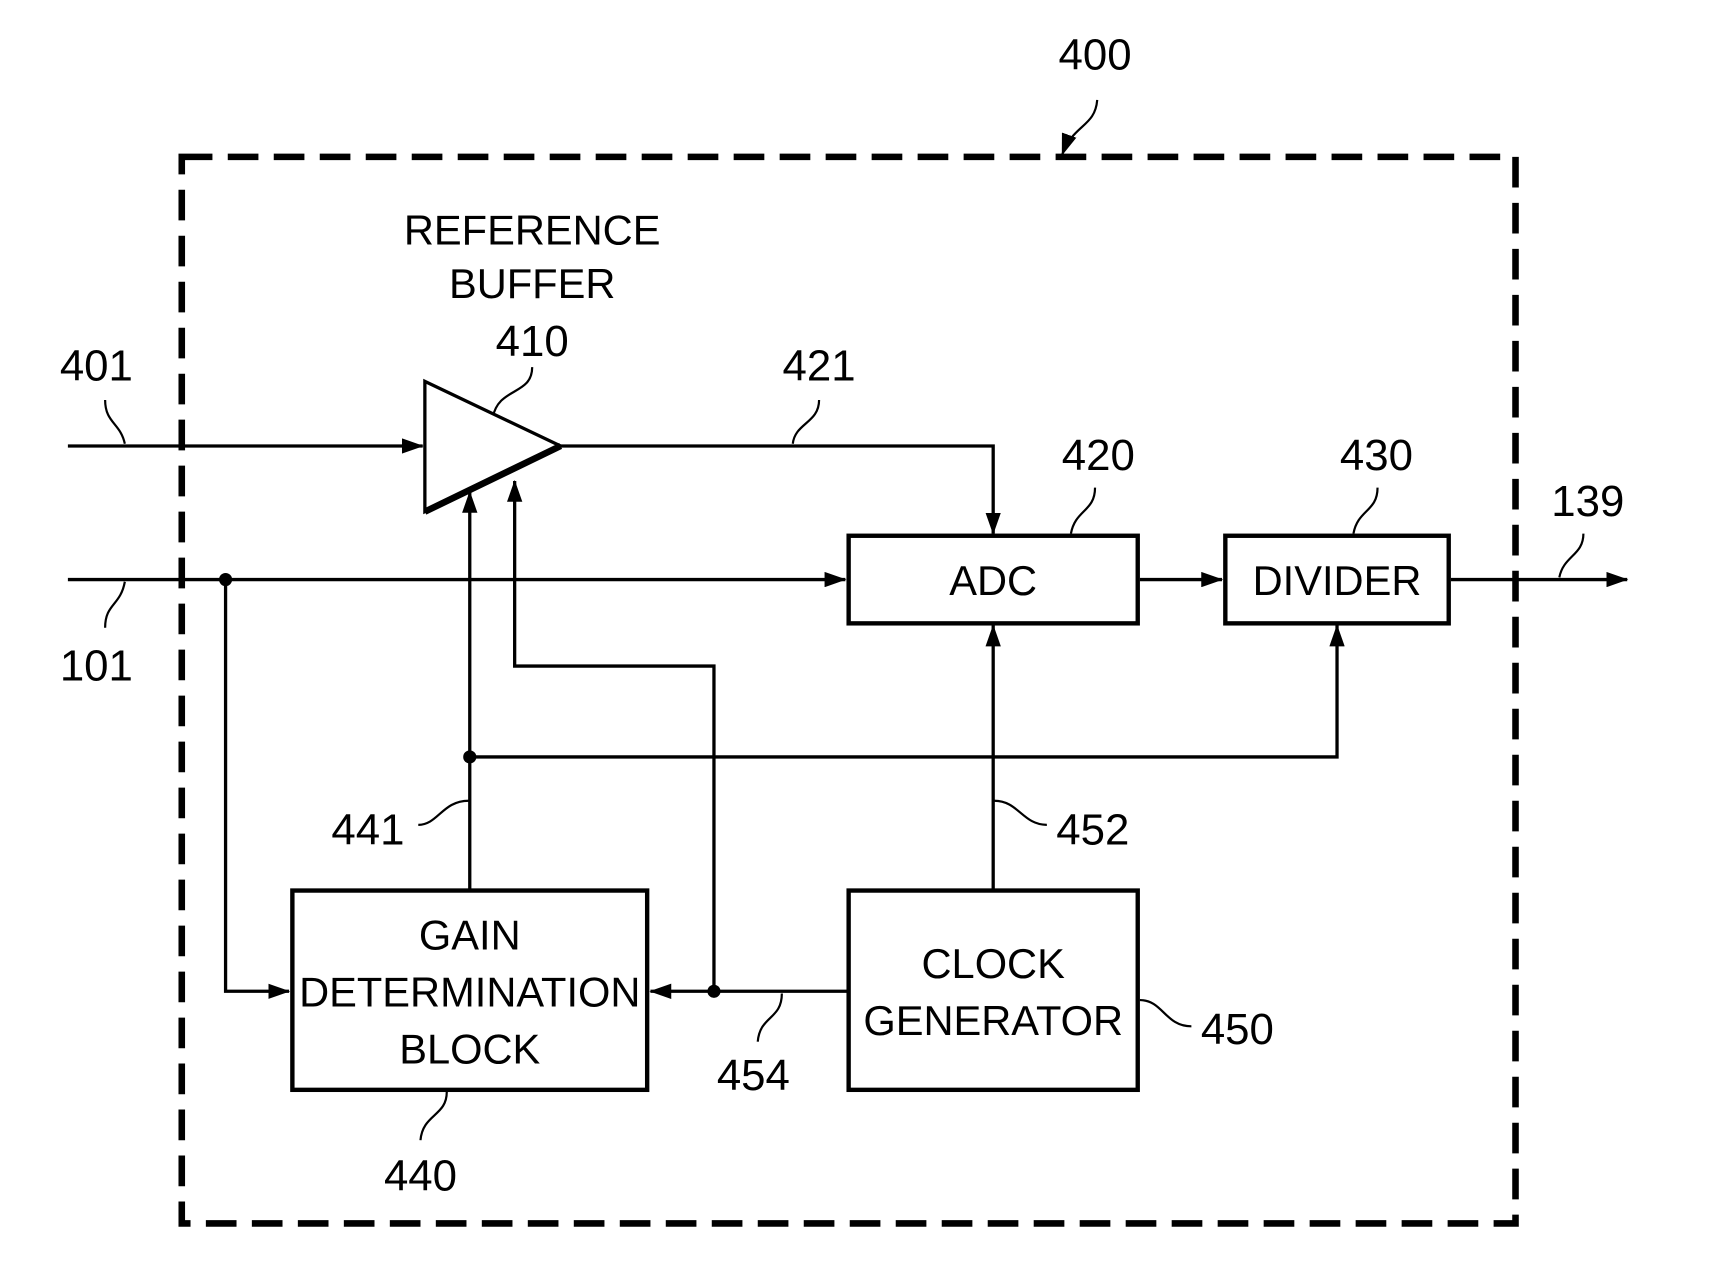  Describe the element at coordinates (907, 691) in the screenshot. I see `wire-gain-to-divider` at that location.